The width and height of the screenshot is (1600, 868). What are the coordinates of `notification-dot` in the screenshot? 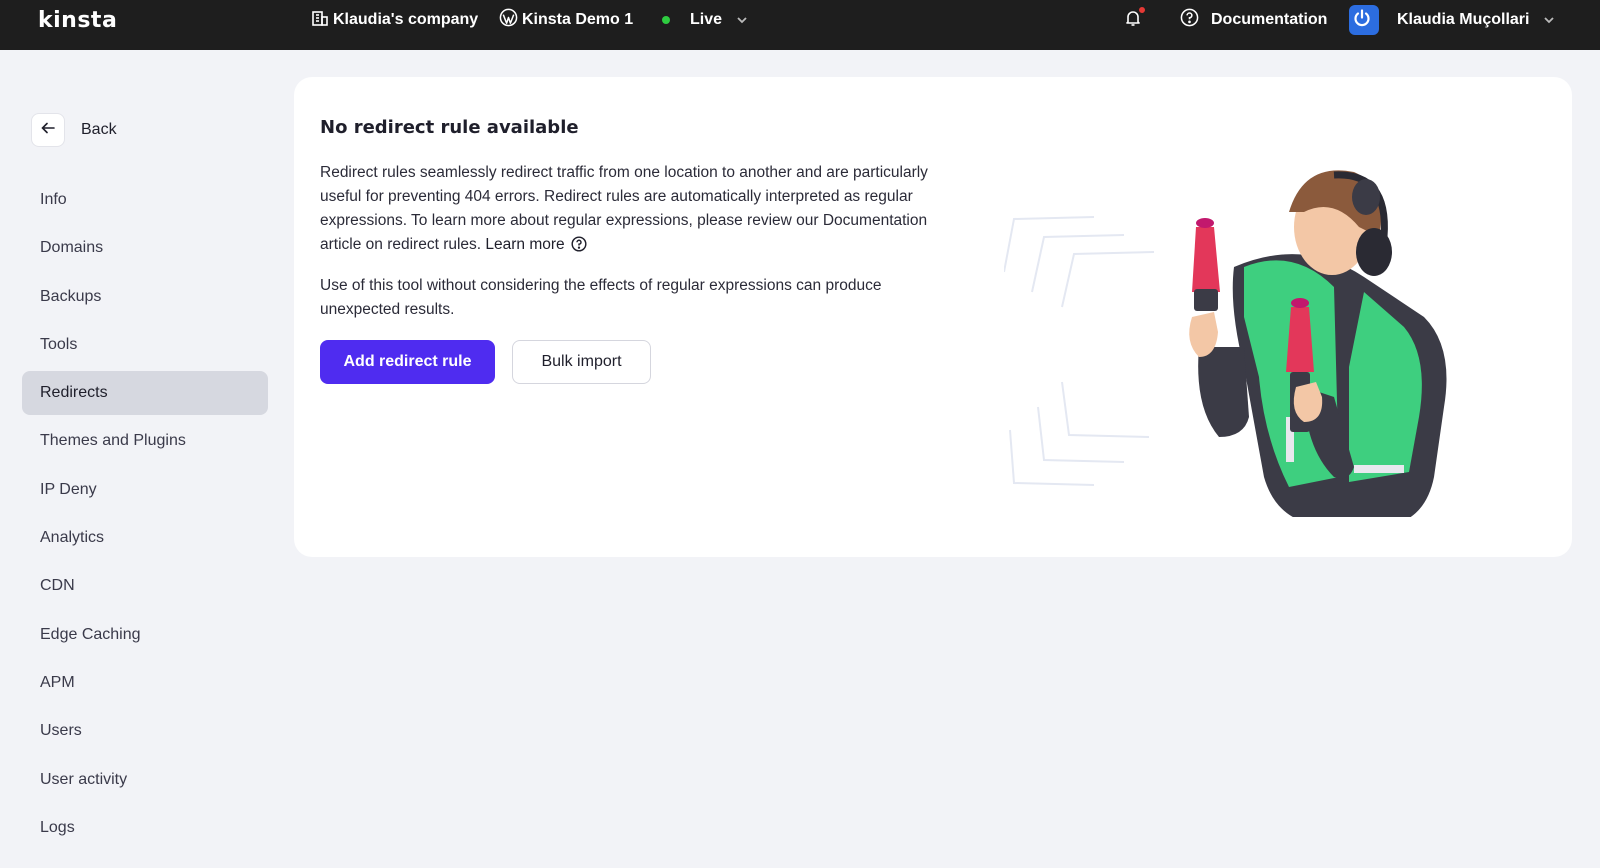 It's located at (1142, 10).